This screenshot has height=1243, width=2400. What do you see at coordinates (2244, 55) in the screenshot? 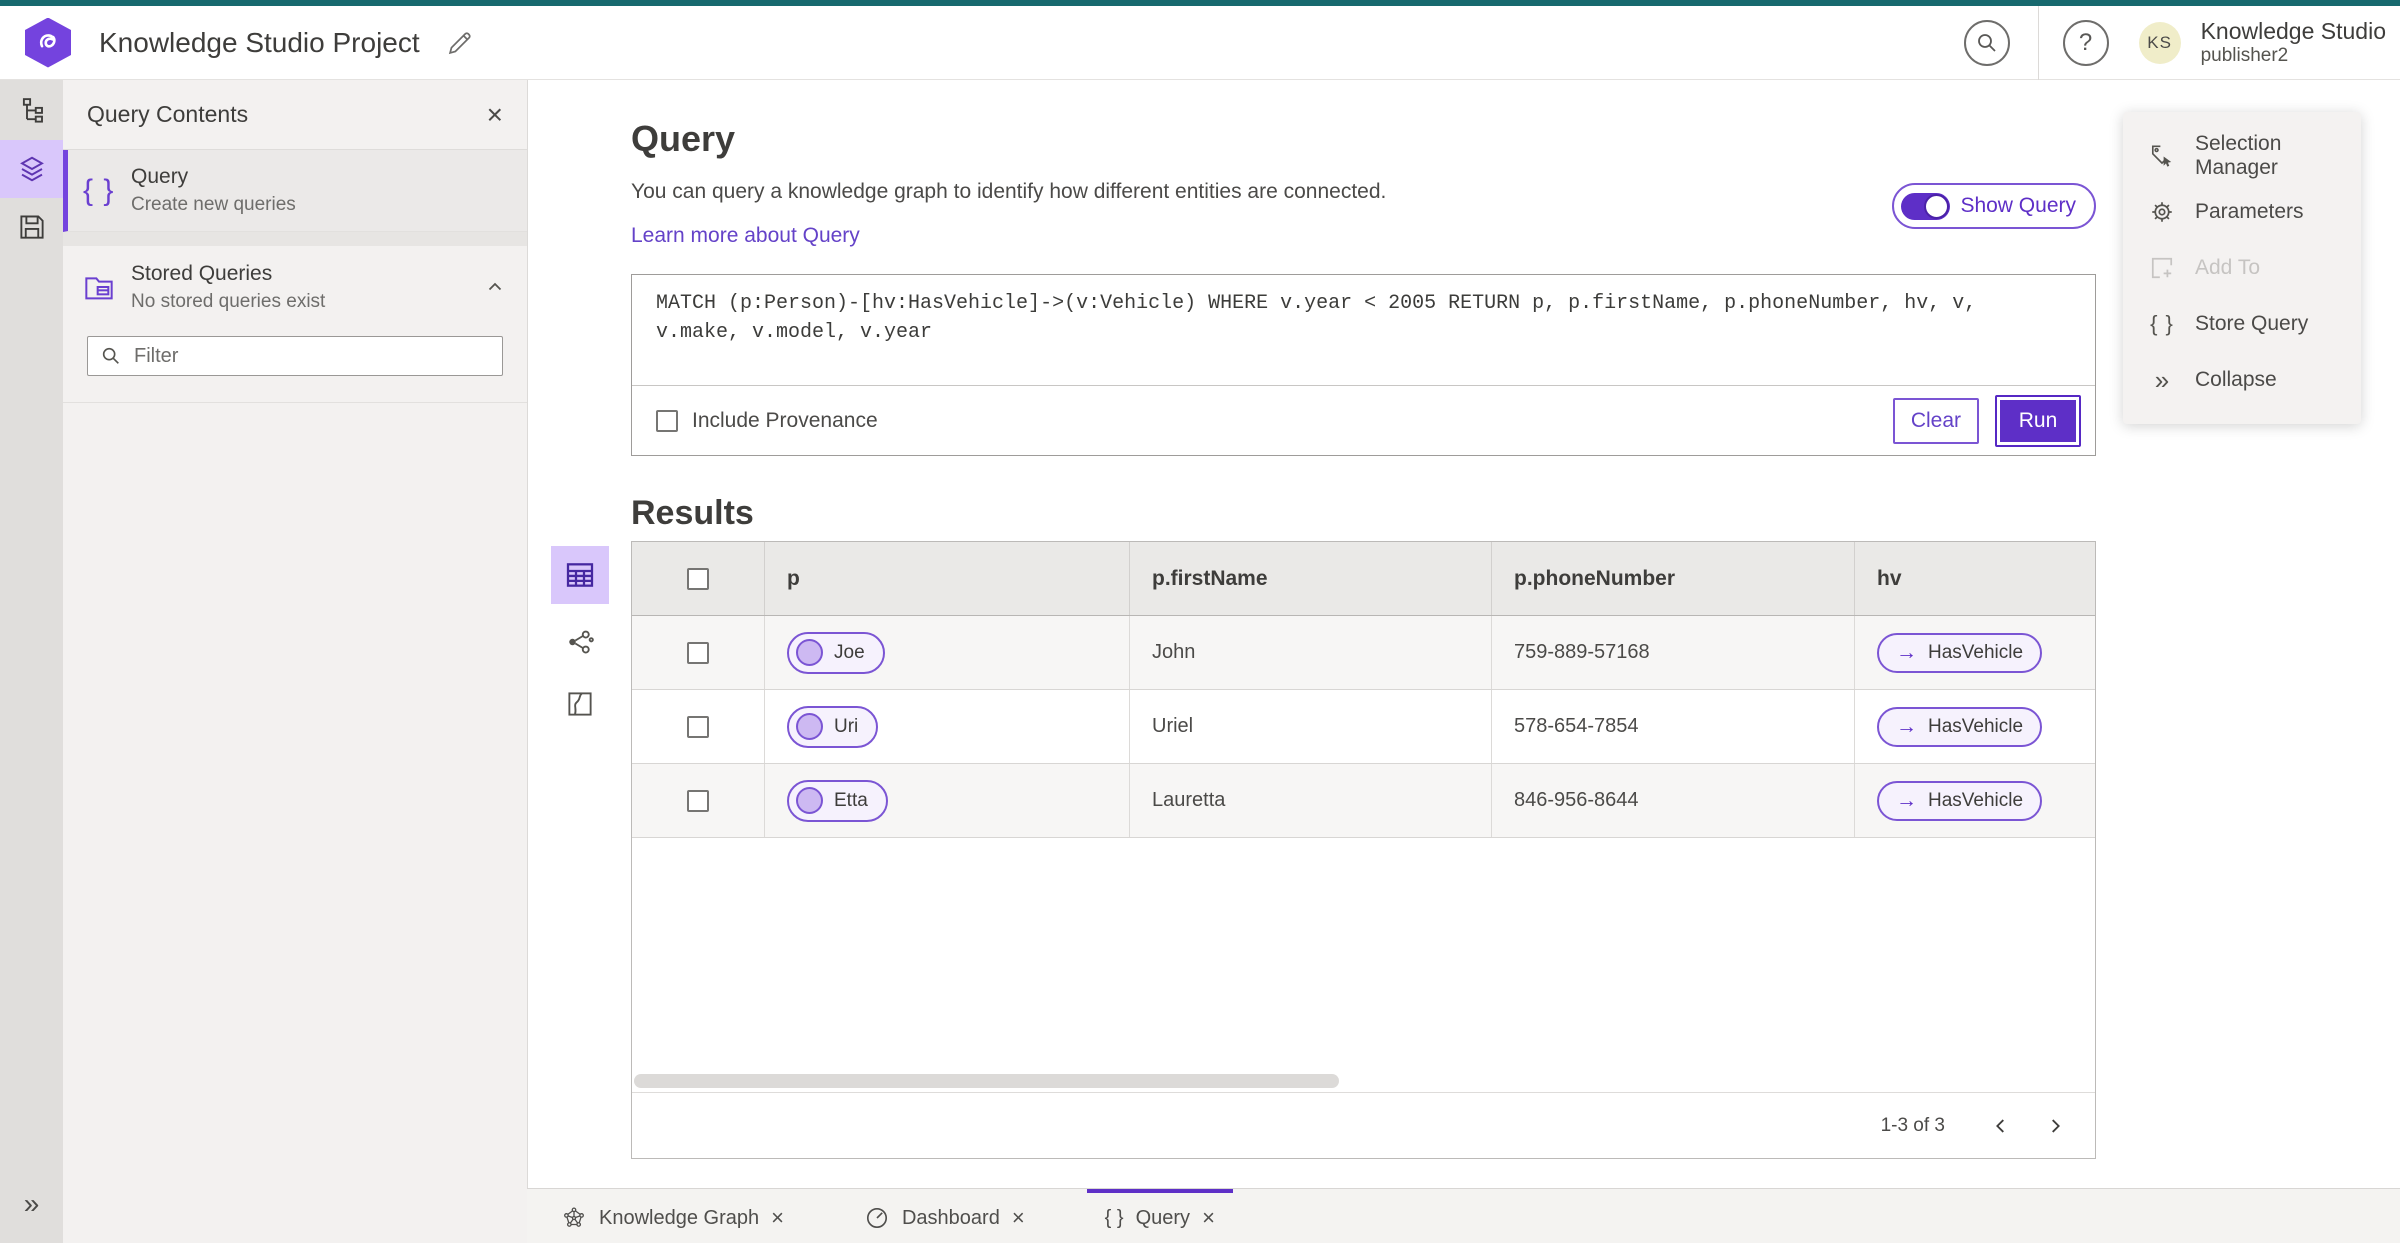
I see `user-name: publisher2` at bounding box center [2244, 55].